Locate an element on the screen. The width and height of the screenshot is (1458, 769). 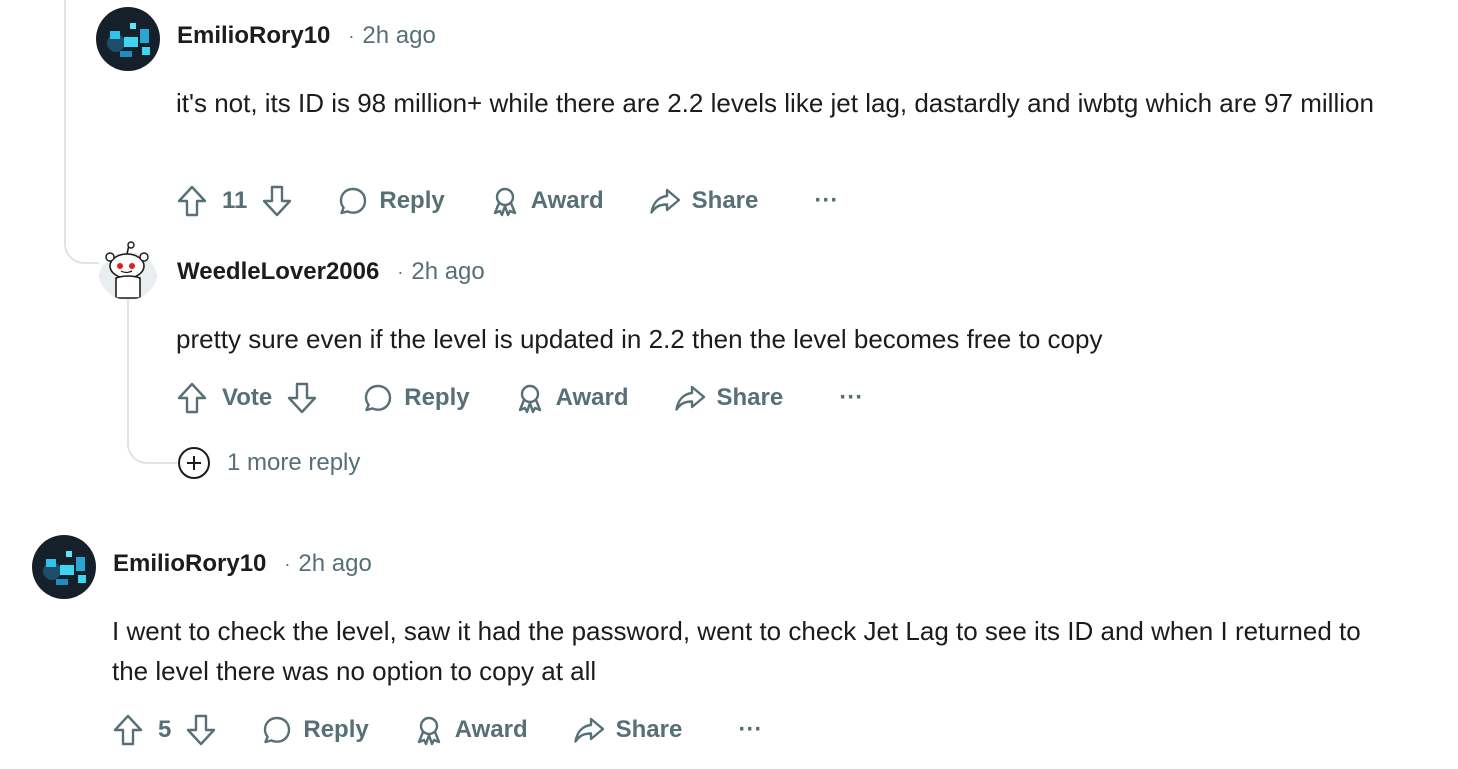
more-replies-button: 1 more reply is located at coordinates (268, 463).